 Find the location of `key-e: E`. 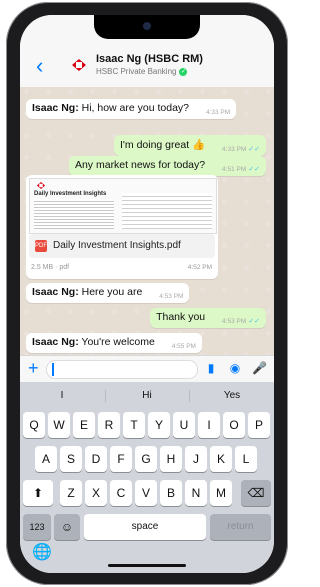

key-e: E is located at coordinates (84, 425).